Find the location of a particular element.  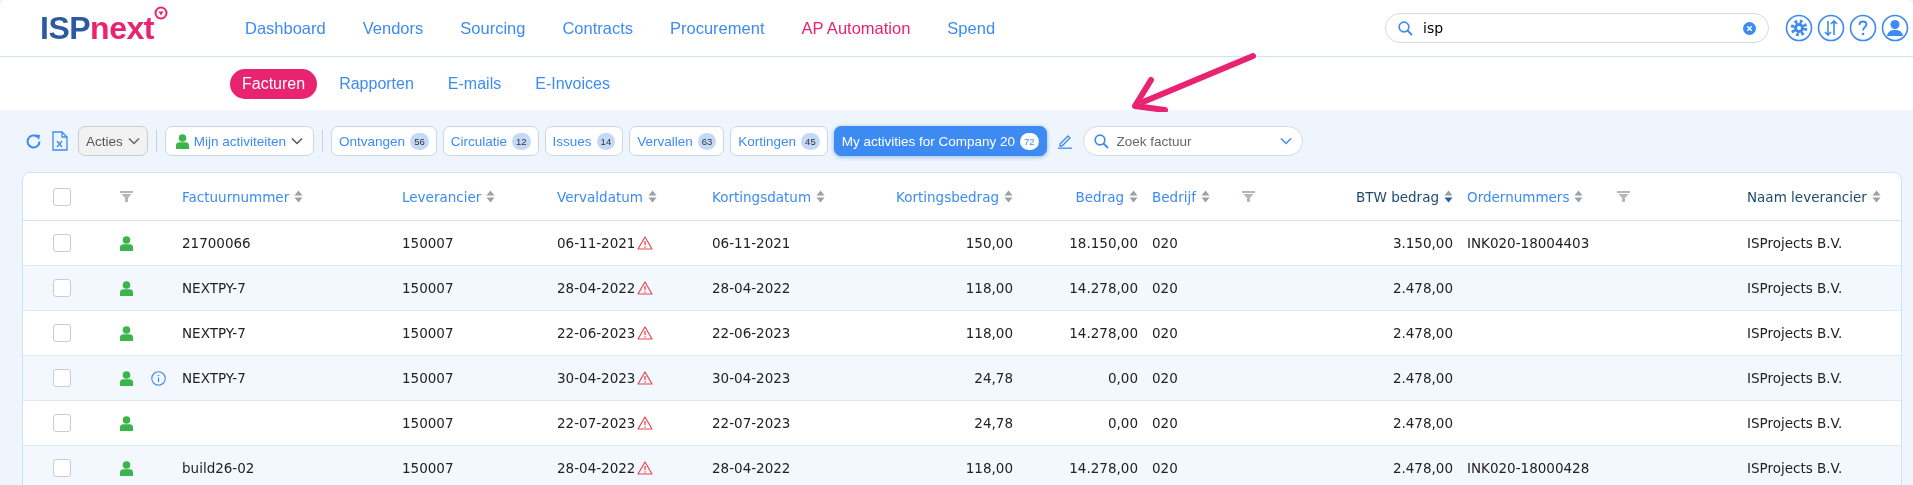

table-cell: 14.278,00 is located at coordinates (1103, 333).